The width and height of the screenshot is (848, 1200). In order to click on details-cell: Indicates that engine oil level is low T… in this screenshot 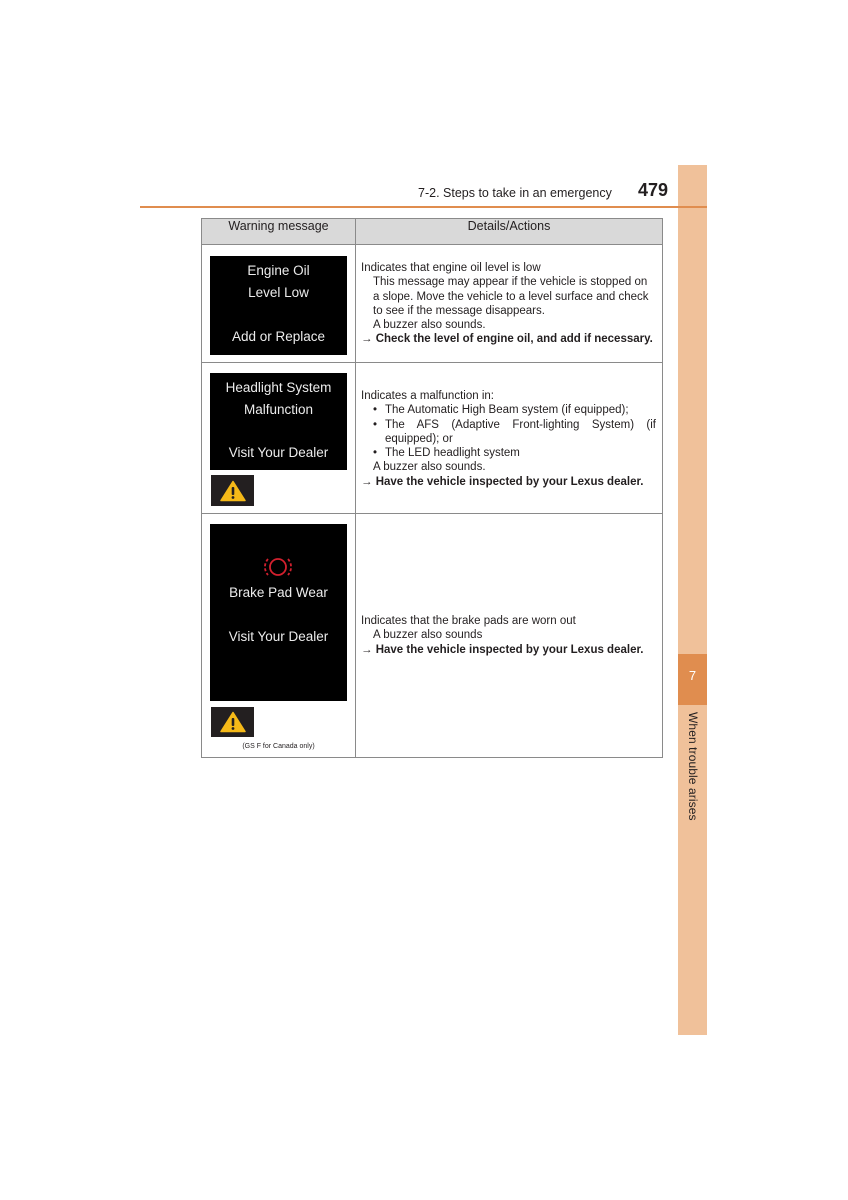, I will do `click(509, 303)`.